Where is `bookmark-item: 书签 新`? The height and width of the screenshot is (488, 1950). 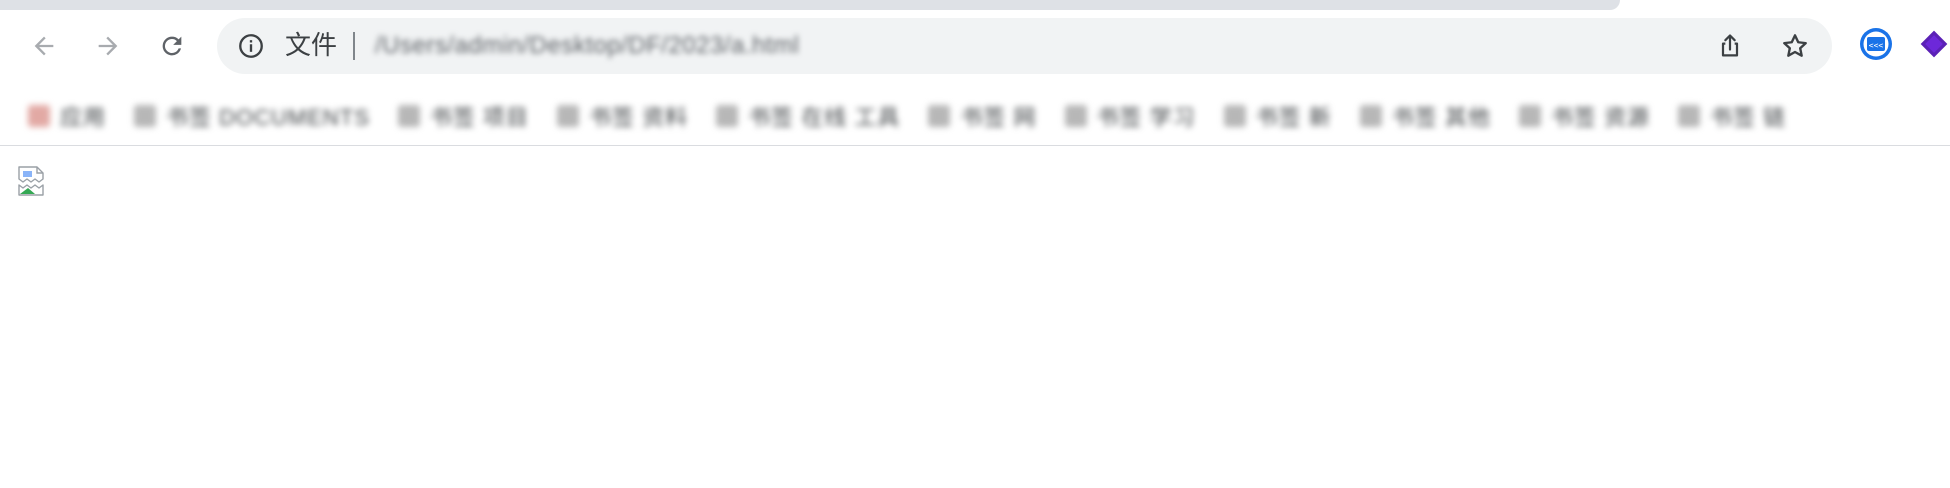 bookmark-item: 书签 新 is located at coordinates (1277, 116).